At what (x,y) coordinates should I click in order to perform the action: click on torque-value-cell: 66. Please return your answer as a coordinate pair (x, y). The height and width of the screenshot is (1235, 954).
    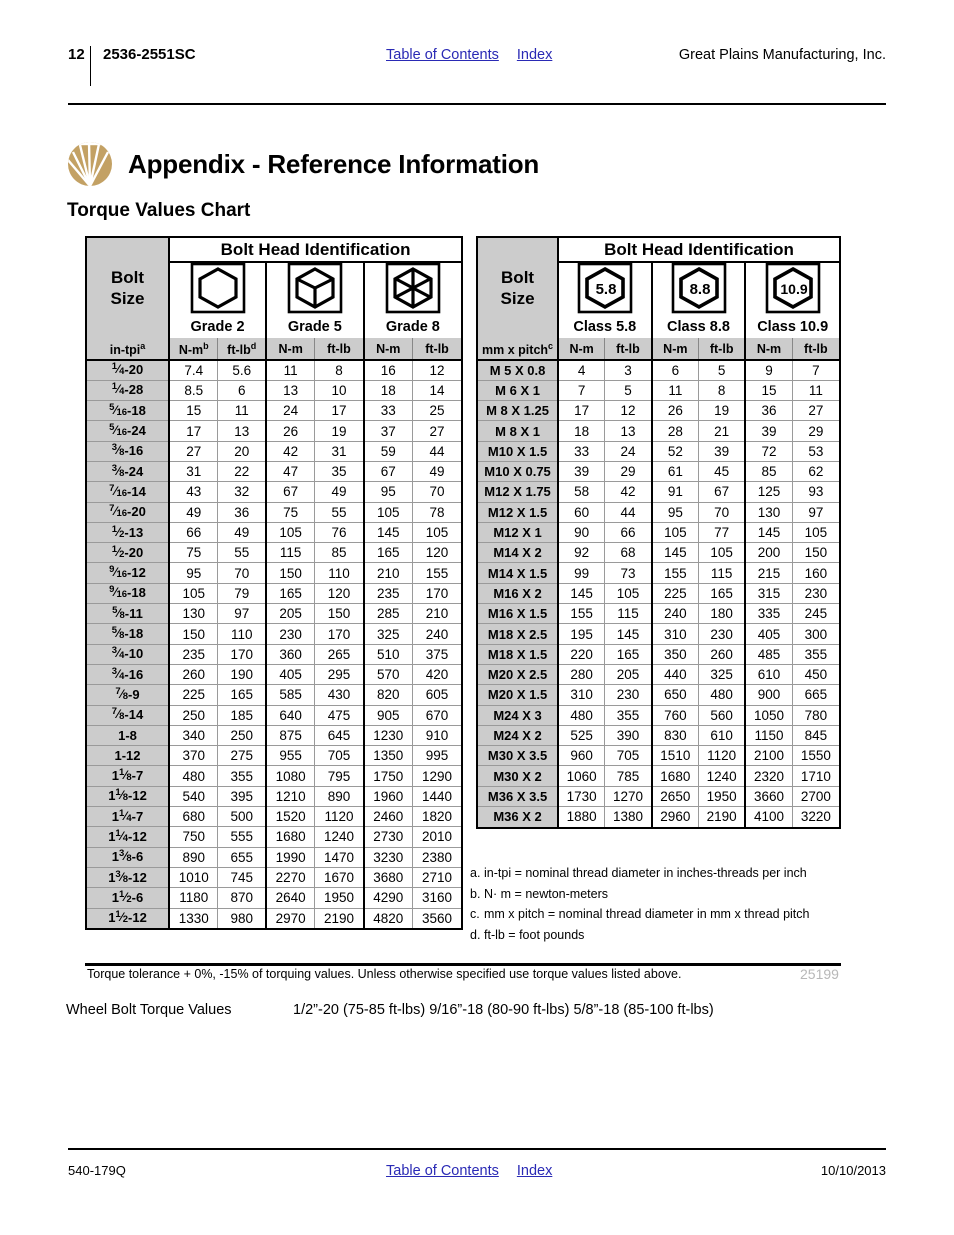
    Looking at the image, I should click on (628, 533).